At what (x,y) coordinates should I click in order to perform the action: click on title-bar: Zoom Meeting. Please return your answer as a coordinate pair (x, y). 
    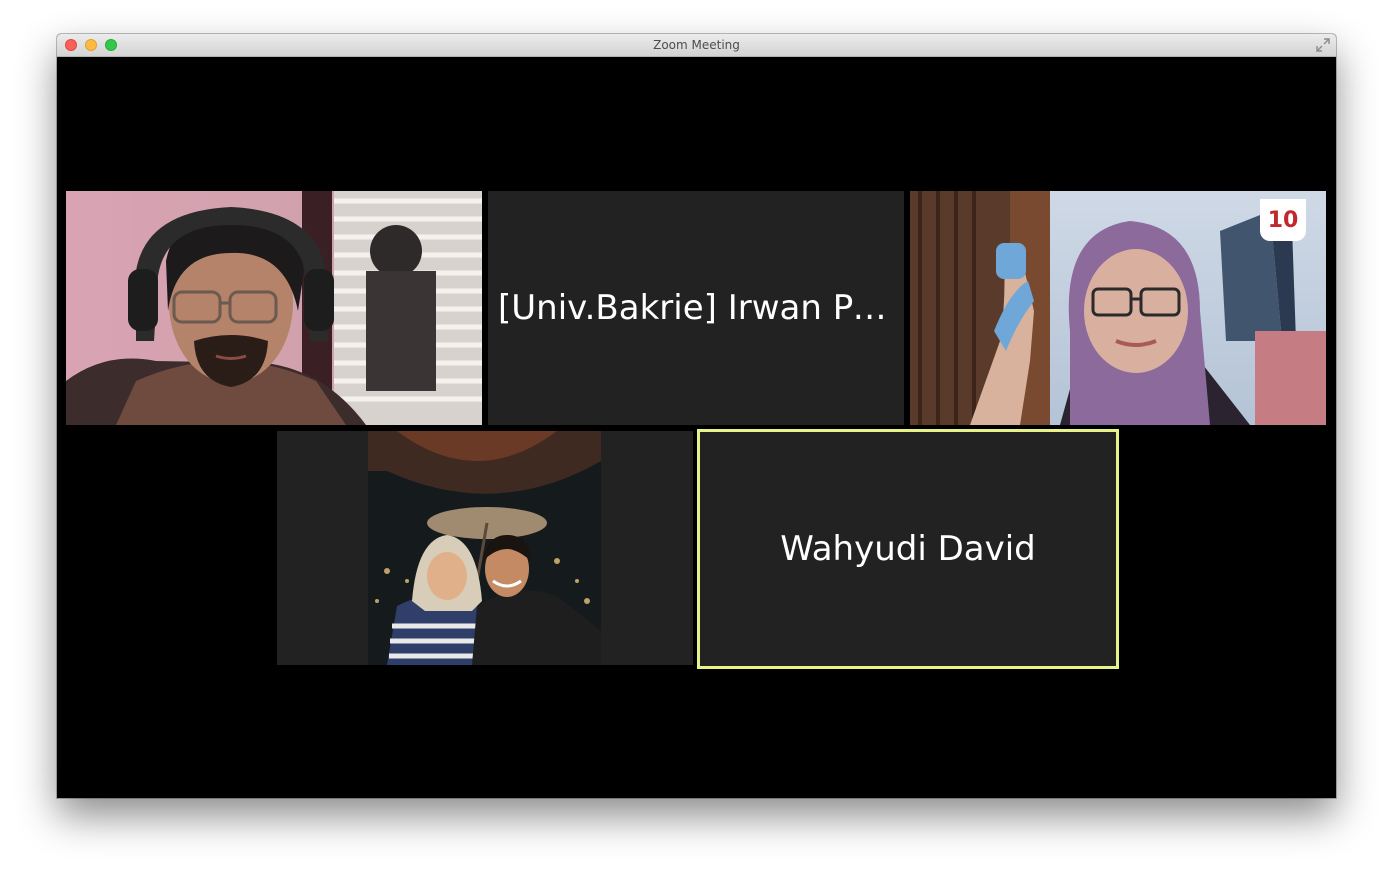
    Looking at the image, I should click on (696, 45).